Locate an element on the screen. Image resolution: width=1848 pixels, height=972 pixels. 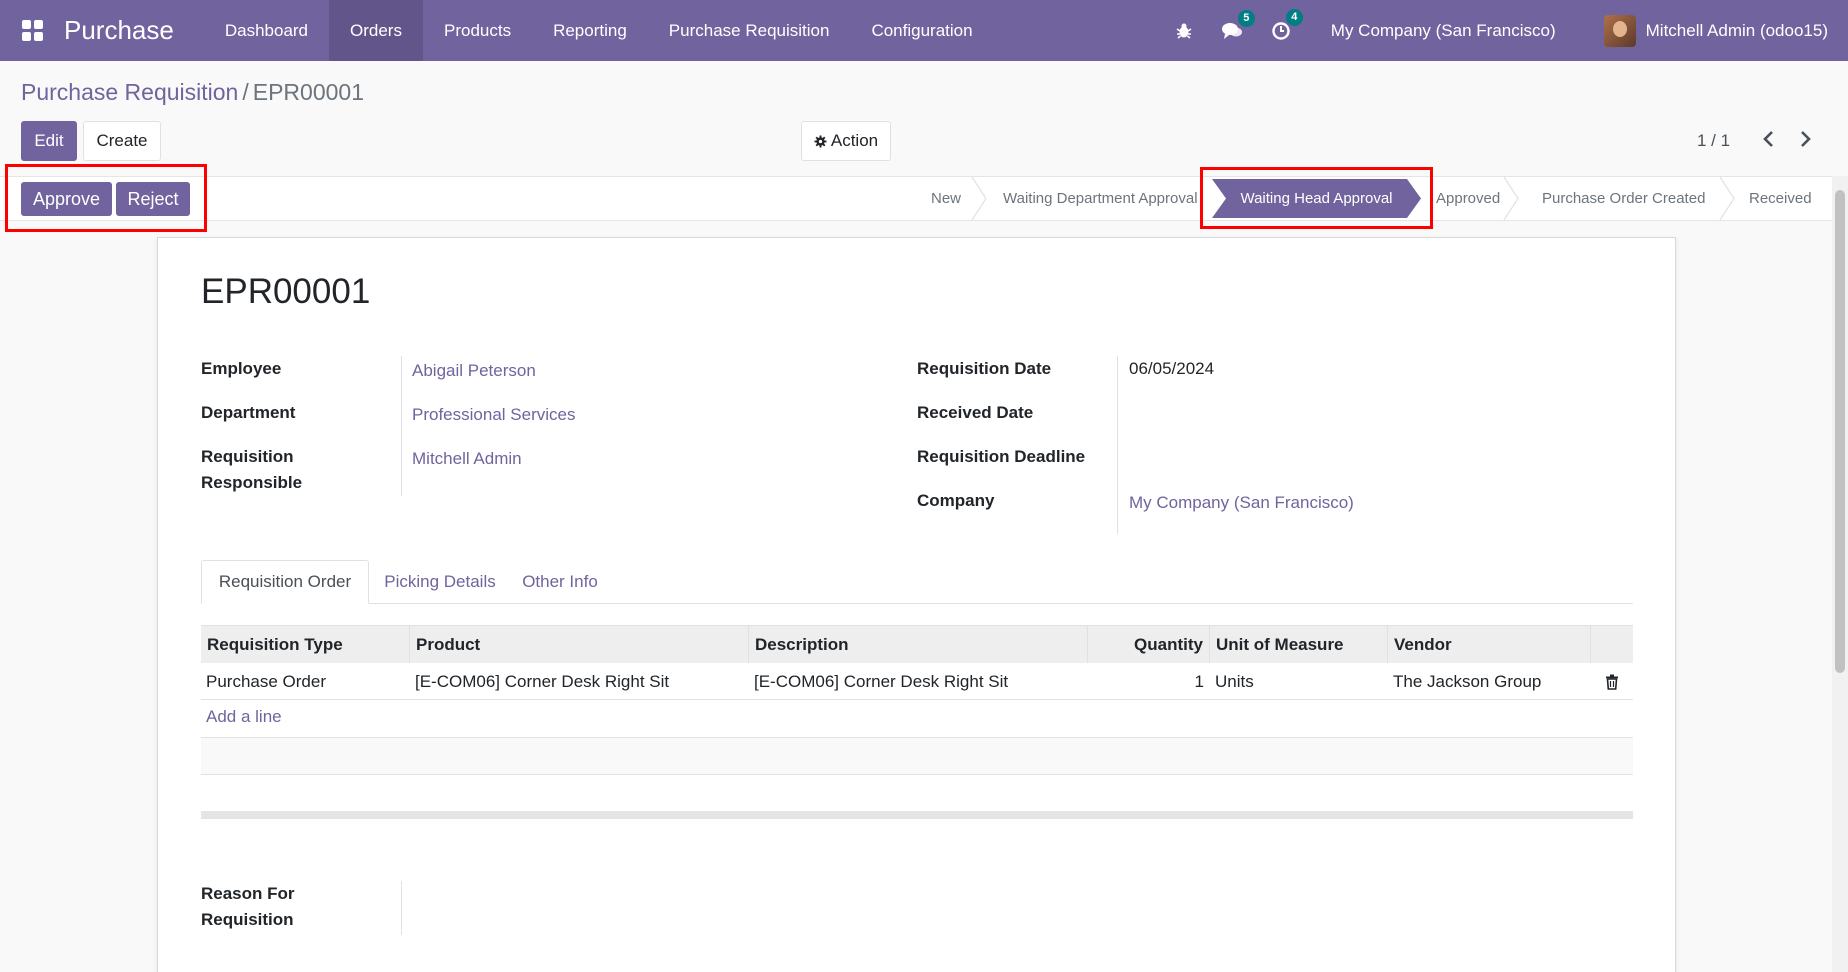
employee-label: Employee is located at coordinates (241, 368).